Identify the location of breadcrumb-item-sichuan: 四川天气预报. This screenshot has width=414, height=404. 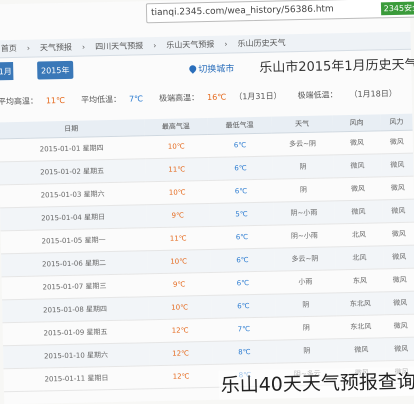
(119, 46).